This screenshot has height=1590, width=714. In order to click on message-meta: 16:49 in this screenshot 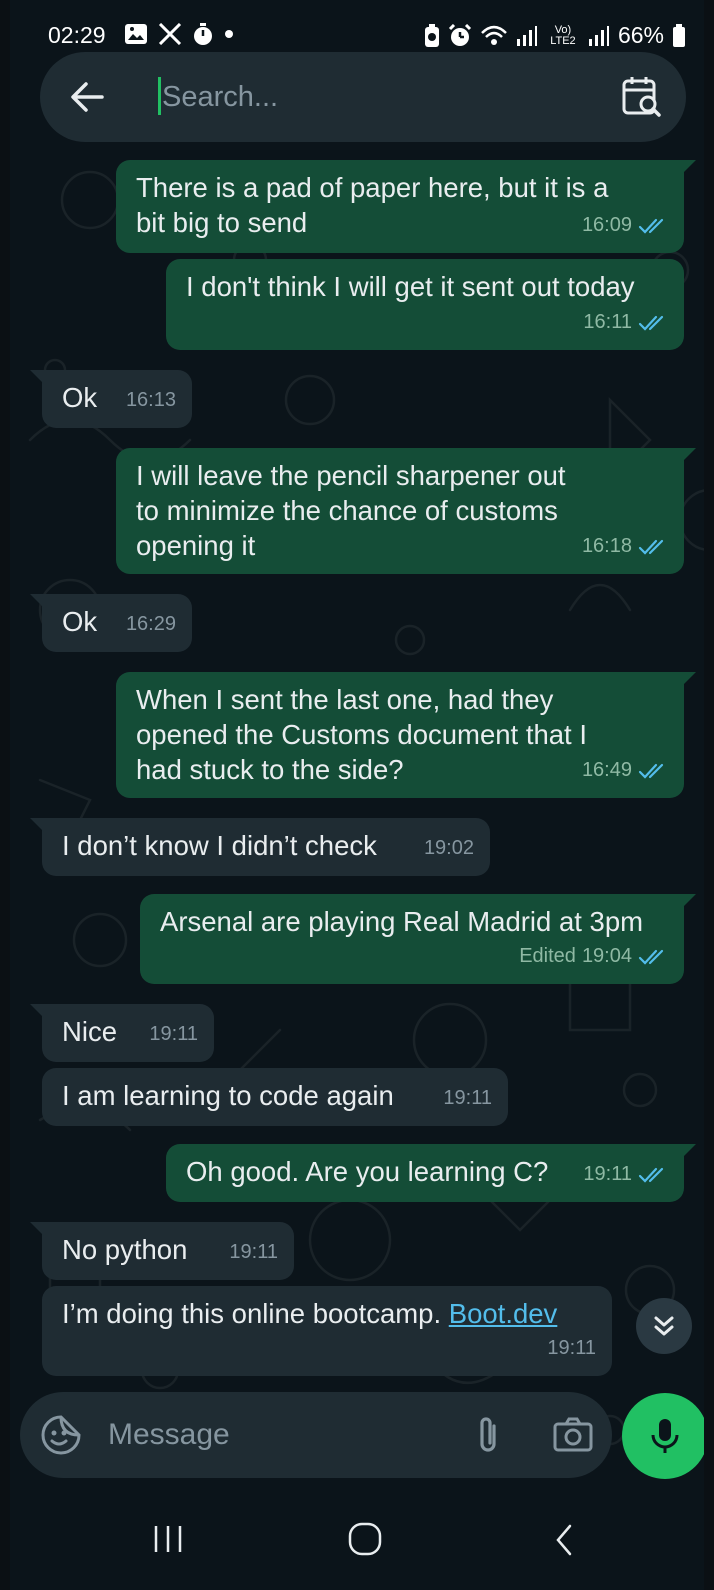, I will do `click(625, 770)`.